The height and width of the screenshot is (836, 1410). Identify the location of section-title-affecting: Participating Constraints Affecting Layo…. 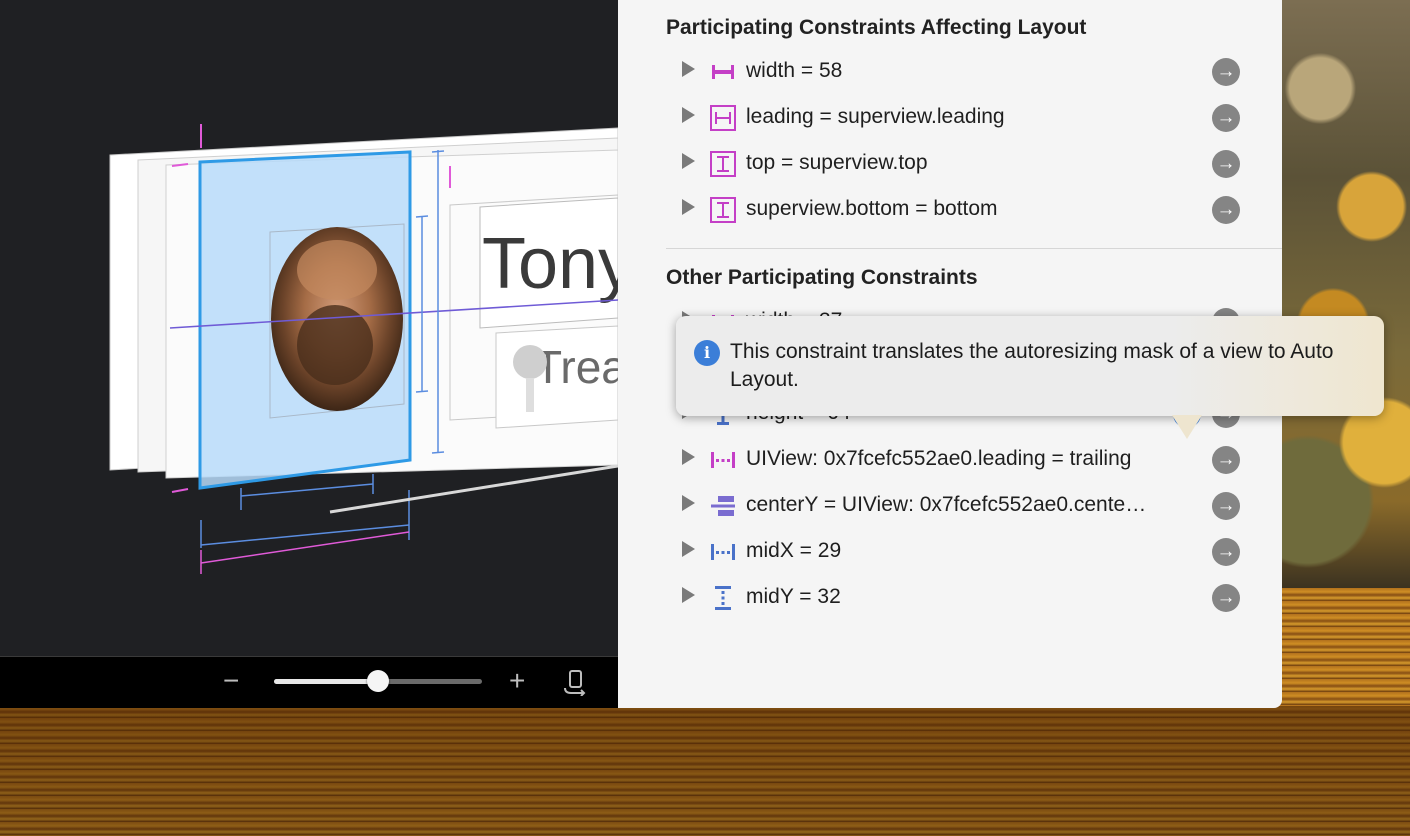
(876, 27).